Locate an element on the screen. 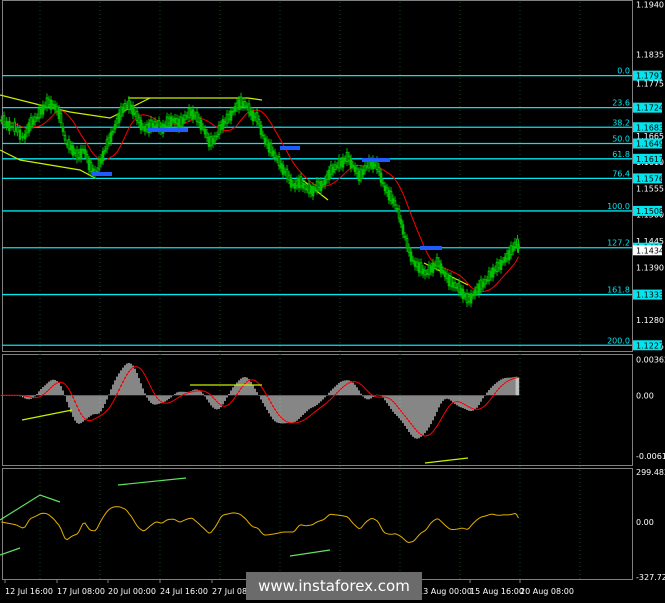 The width and height of the screenshot is (665, 603). fib-price-tag-text: 1.1724 is located at coordinates (650, 108).